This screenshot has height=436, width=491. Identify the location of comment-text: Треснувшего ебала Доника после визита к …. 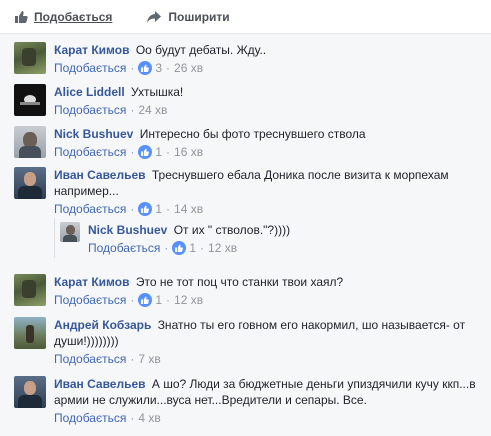
(300, 175).